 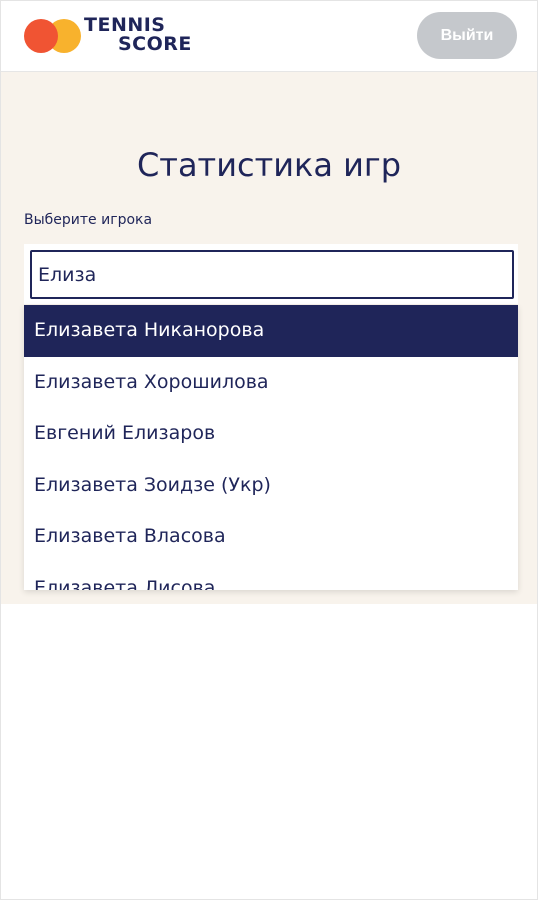 What do you see at coordinates (88, 220) in the screenshot?
I see `player-field-label: Выберите игрока` at bounding box center [88, 220].